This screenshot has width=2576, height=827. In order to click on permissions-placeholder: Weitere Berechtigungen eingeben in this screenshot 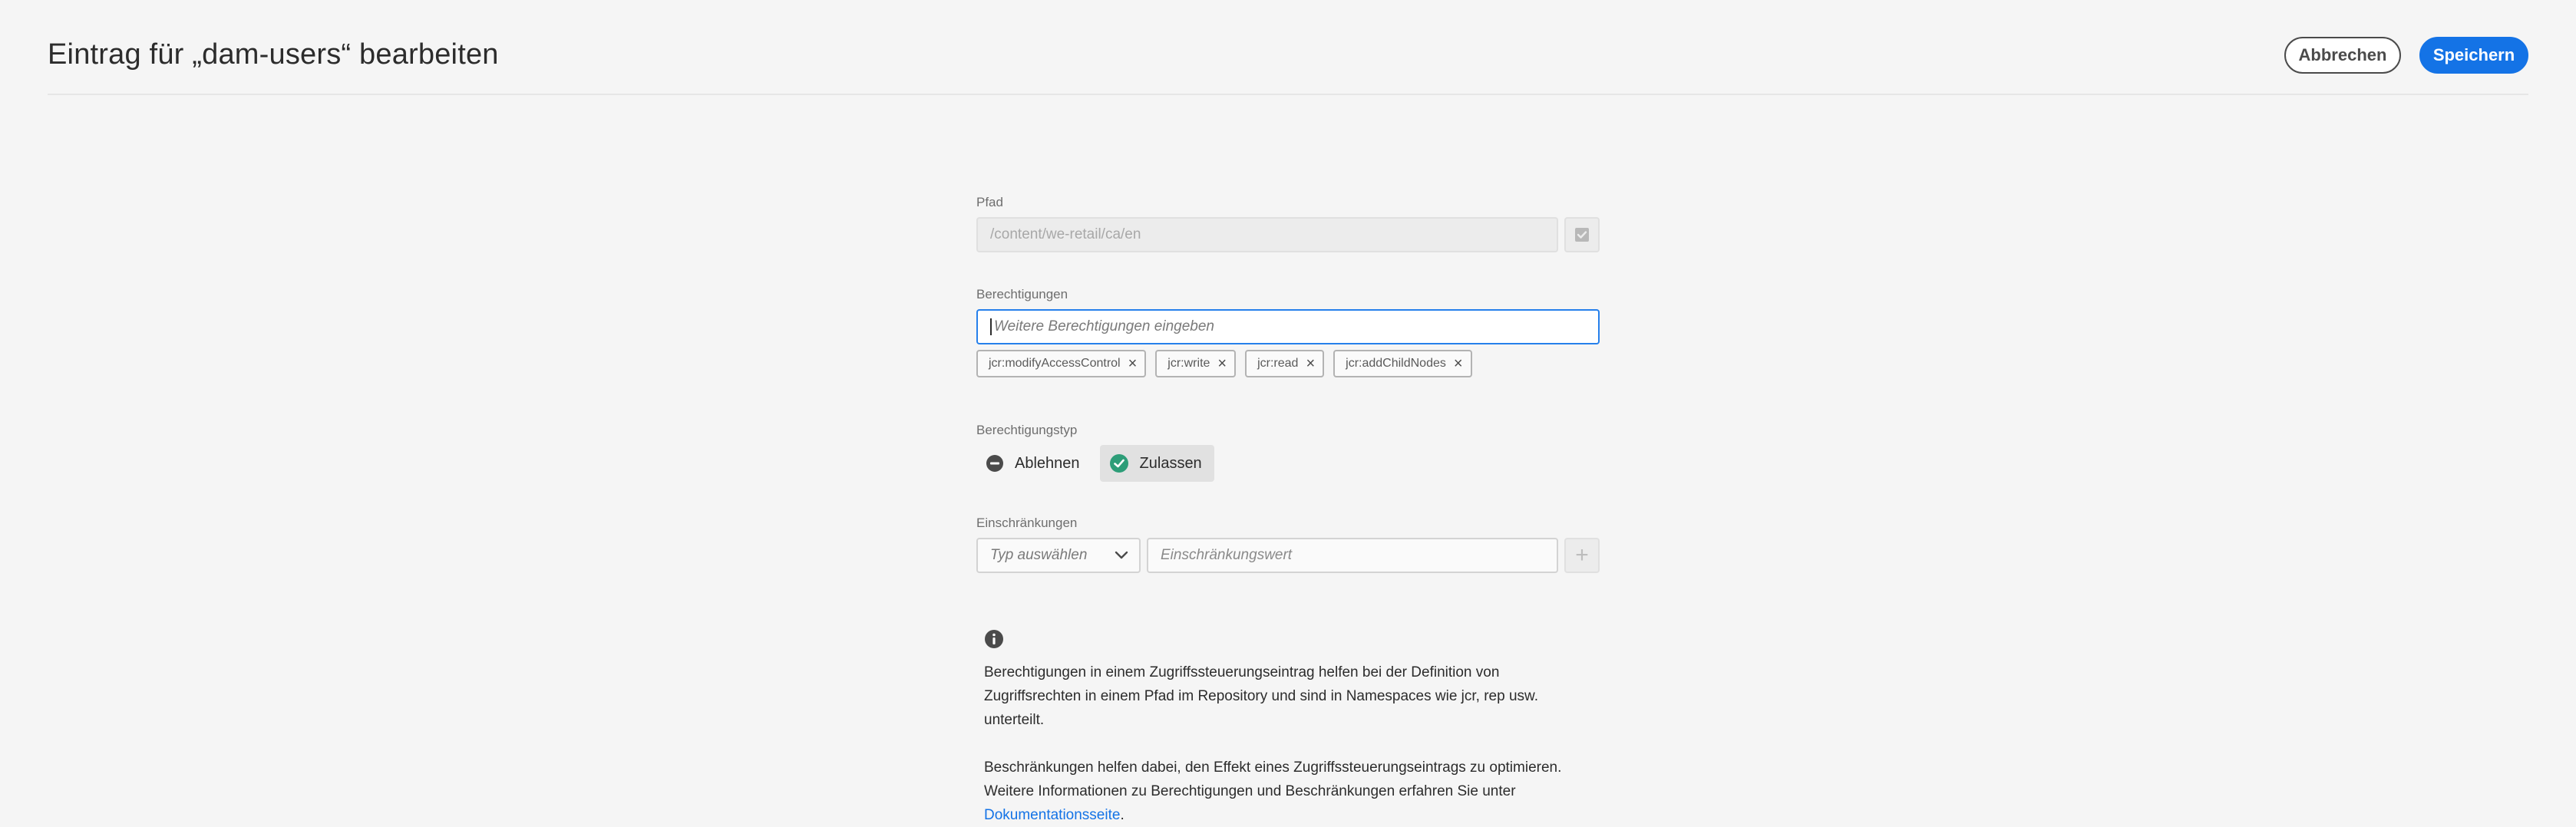, I will do `click(1104, 326)`.